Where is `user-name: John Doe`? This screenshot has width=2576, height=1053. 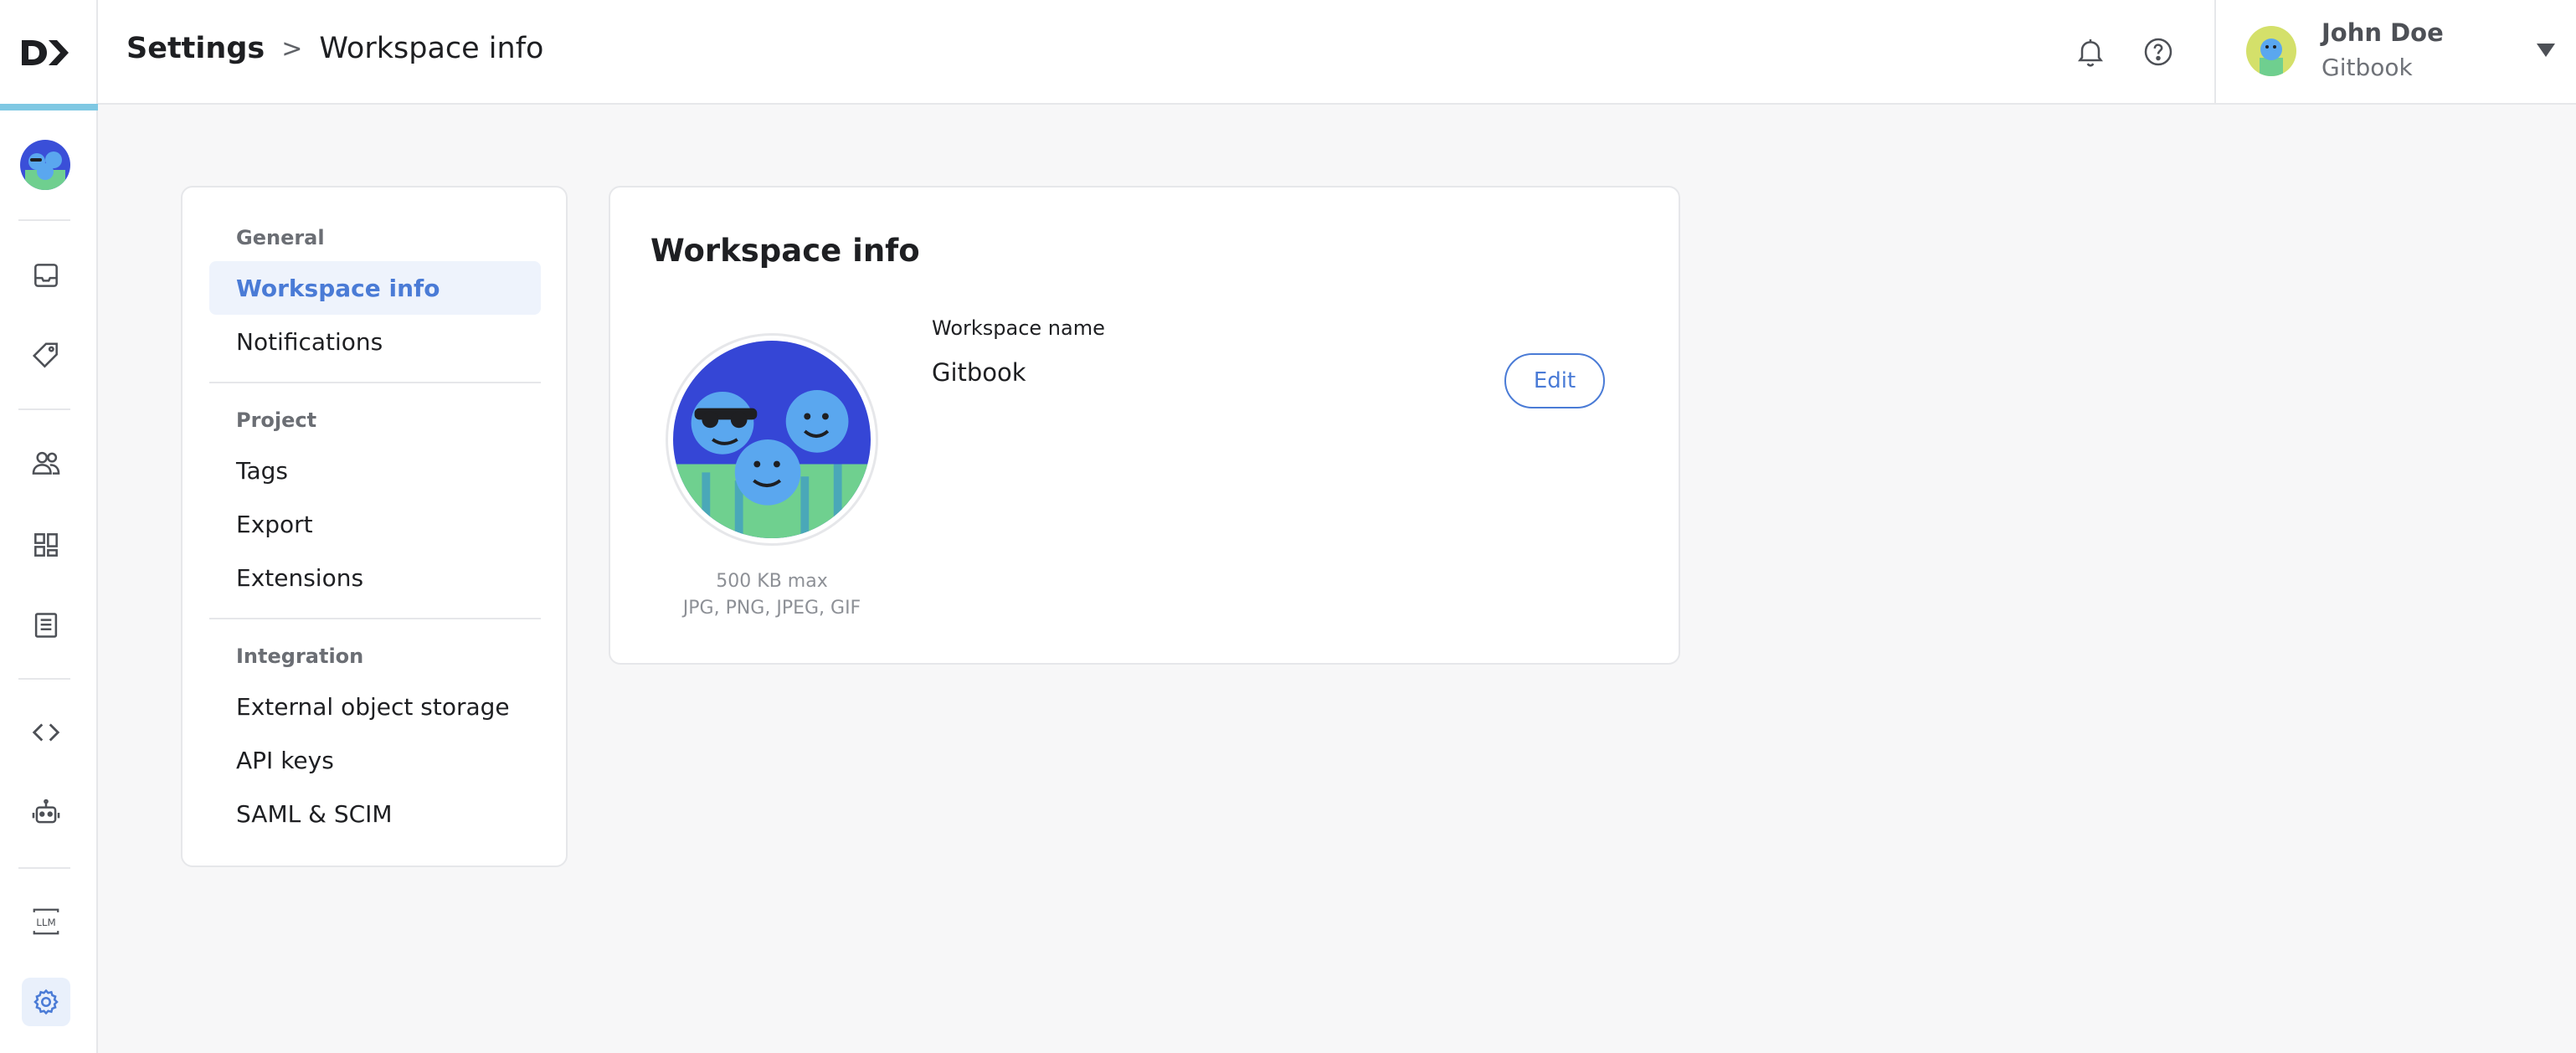
user-name: John Doe is located at coordinates (2382, 32).